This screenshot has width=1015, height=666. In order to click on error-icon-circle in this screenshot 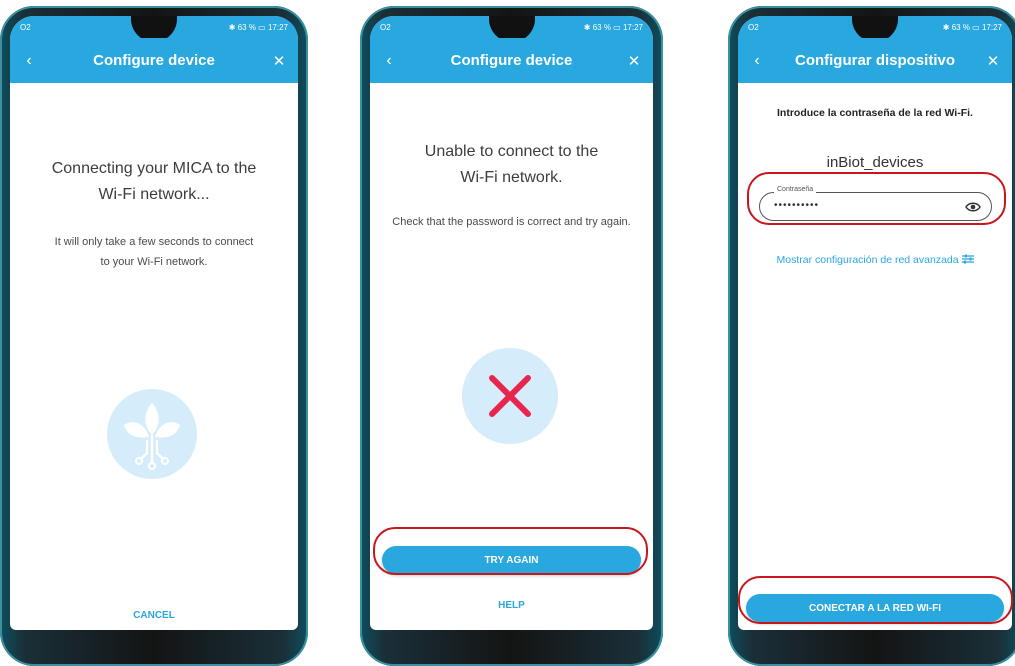, I will do `click(510, 396)`.